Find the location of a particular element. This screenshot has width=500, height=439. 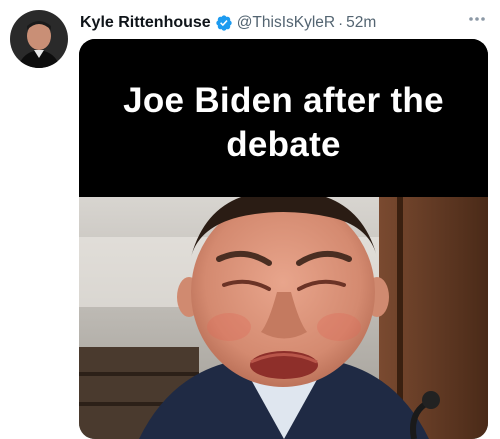

more-options-button is located at coordinates (477, 19).